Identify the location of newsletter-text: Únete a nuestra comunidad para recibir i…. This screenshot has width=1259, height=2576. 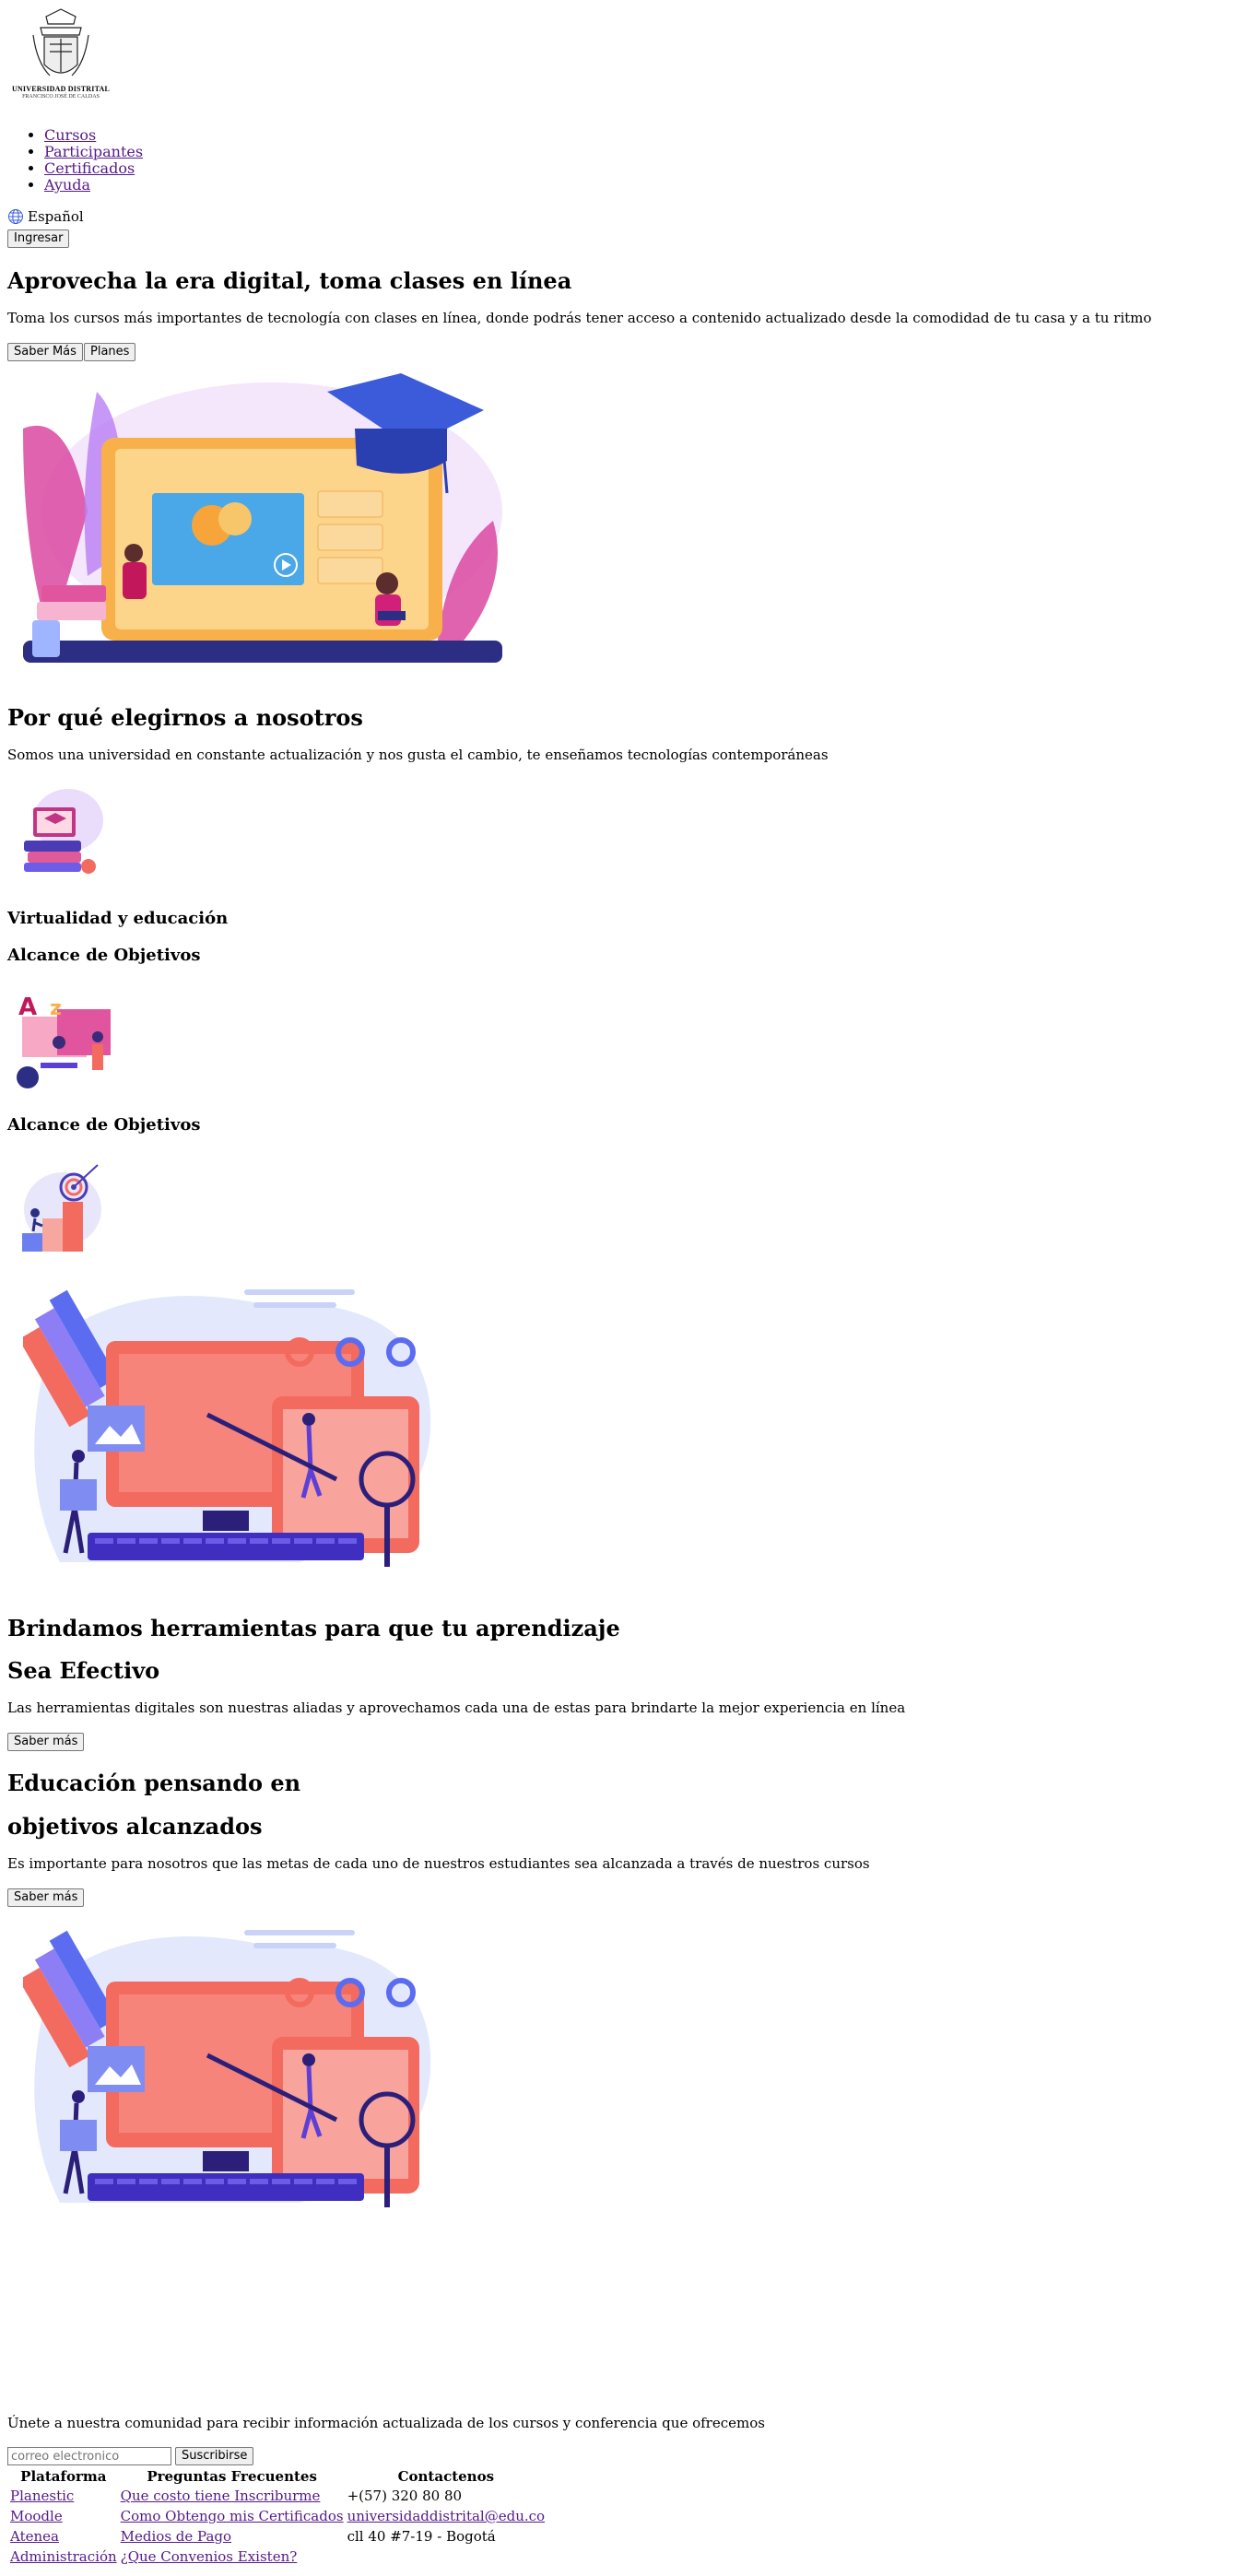
(386, 2423).